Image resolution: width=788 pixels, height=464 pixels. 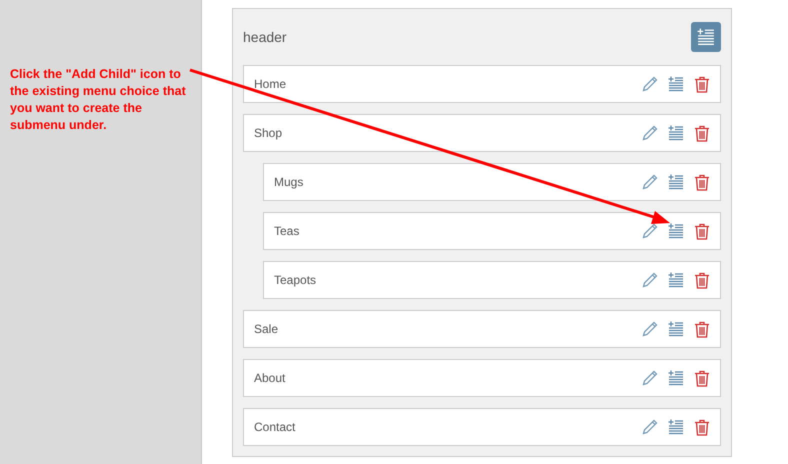 I want to click on menu-item-label: Sale, so click(x=267, y=329).